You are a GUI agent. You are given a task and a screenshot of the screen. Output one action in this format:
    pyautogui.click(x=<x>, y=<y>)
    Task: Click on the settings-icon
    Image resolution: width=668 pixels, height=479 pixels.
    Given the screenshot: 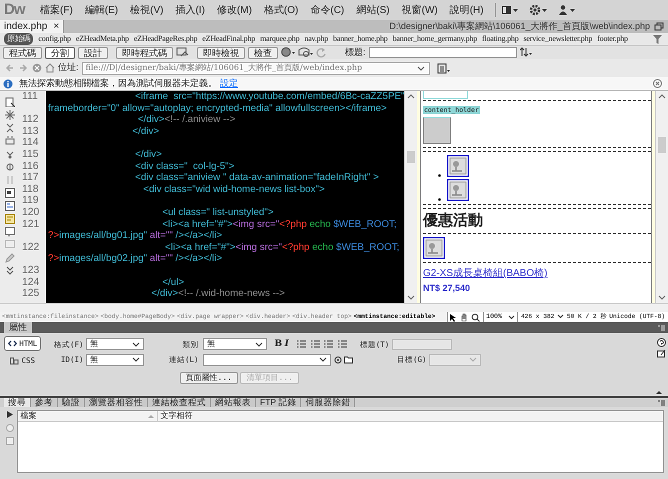 What is the action you would take?
    pyautogui.click(x=538, y=10)
    